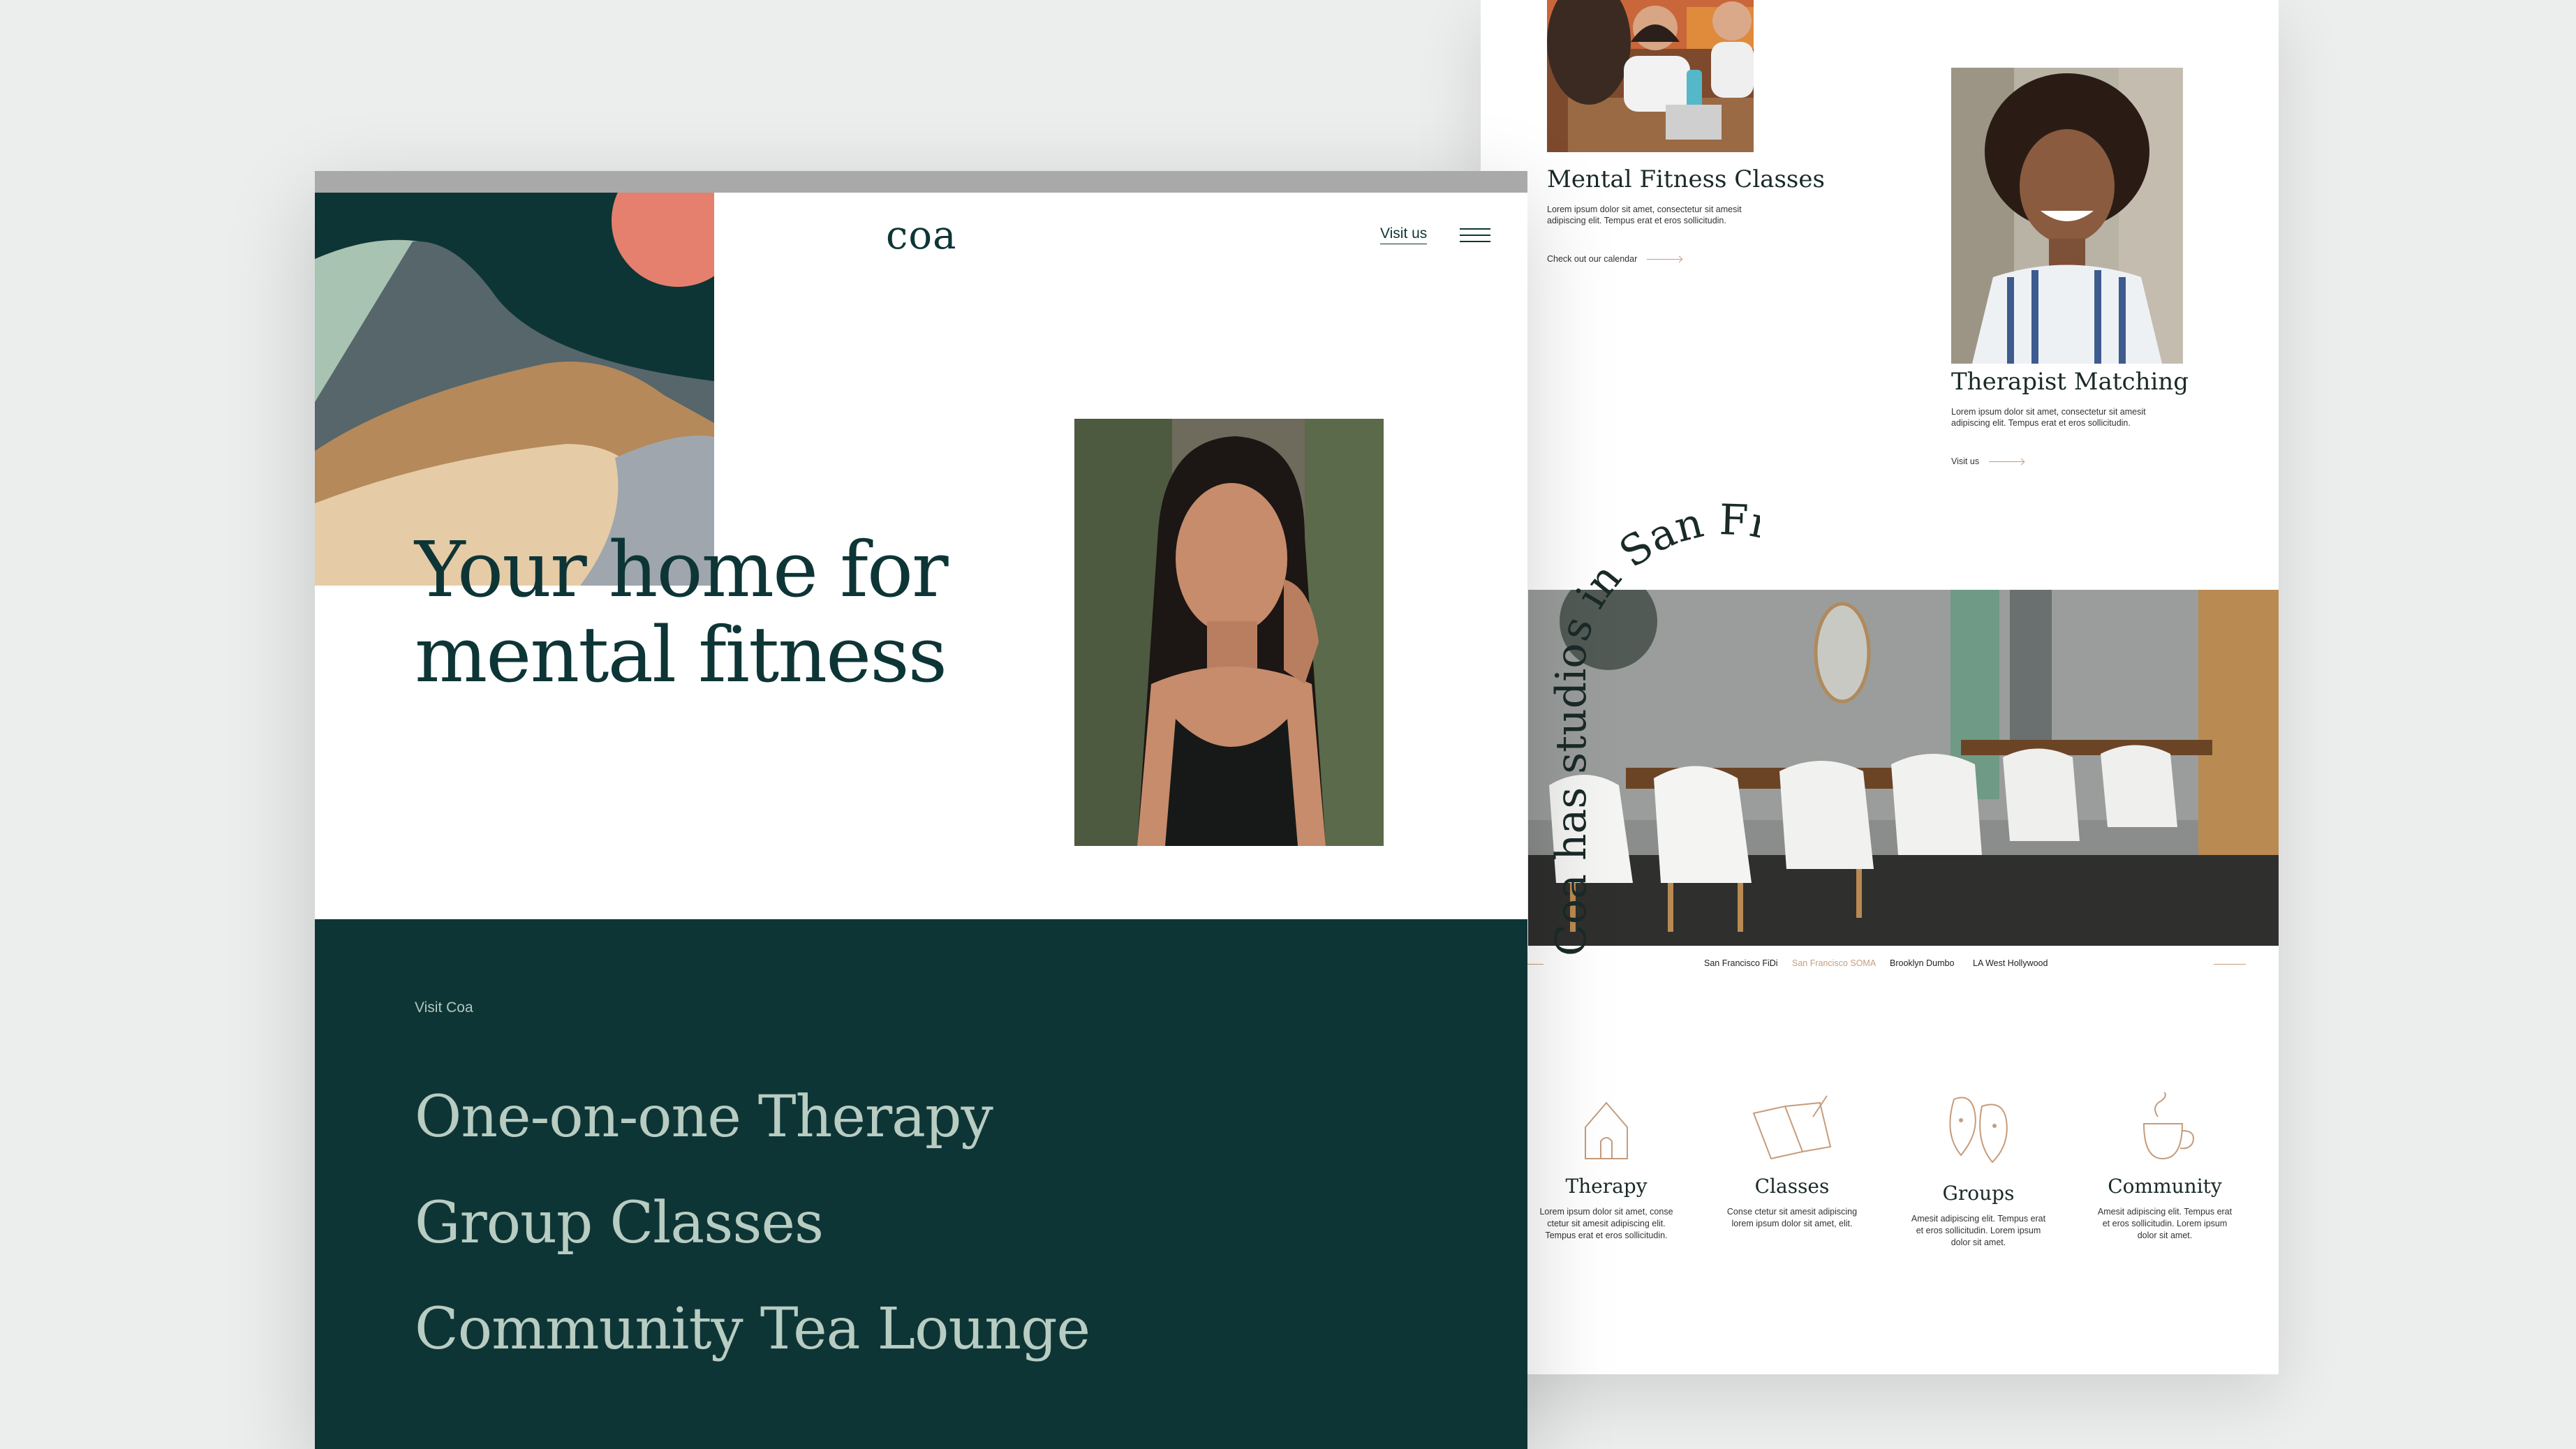 Image resolution: width=2576 pixels, height=1449 pixels. Describe the element at coordinates (1592, 259) in the screenshot. I see `calendar-link-label: Check out our calendar` at that location.